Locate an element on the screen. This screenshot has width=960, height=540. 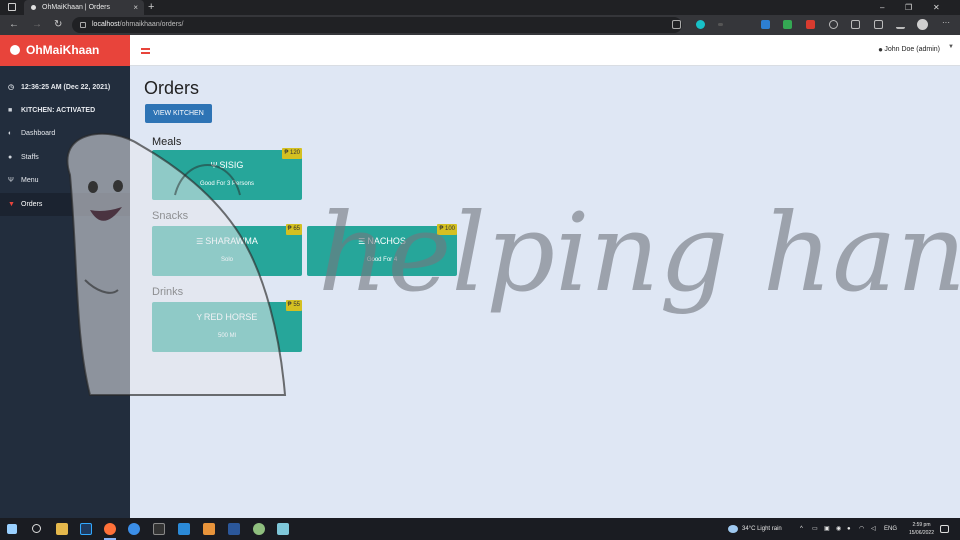
item-description: Solo is located at coordinates (226, 260).